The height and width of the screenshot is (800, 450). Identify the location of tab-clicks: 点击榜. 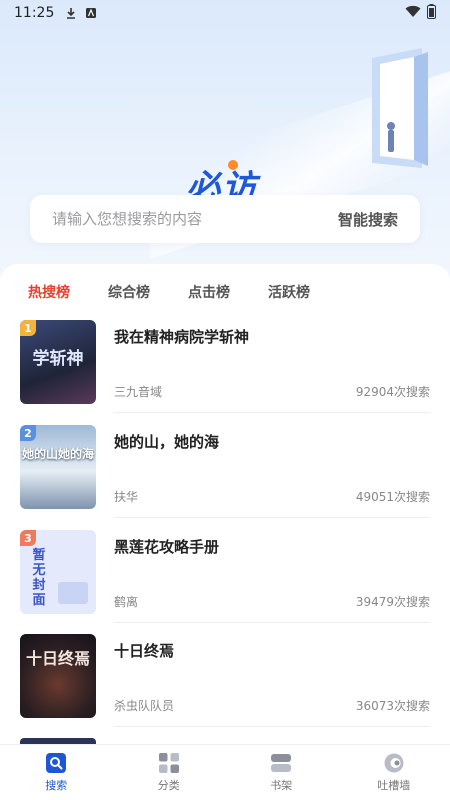
(209, 296).